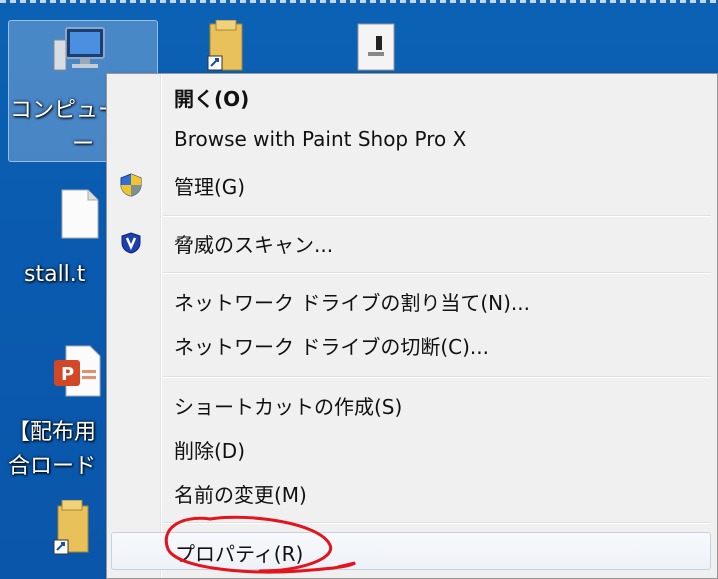  Describe the element at coordinates (412, 97) in the screenshot. I see `menu-item-open: 開く(O)` at that location.